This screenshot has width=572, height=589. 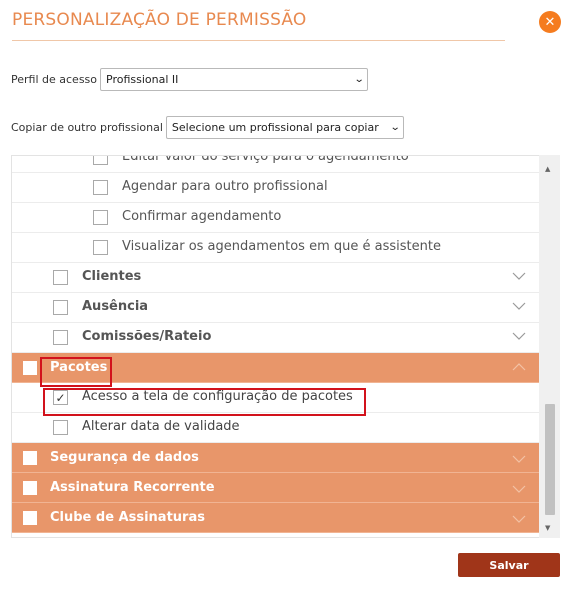 I want to click on profile-label: Perfil de acesso, so click(x=54, y=79).